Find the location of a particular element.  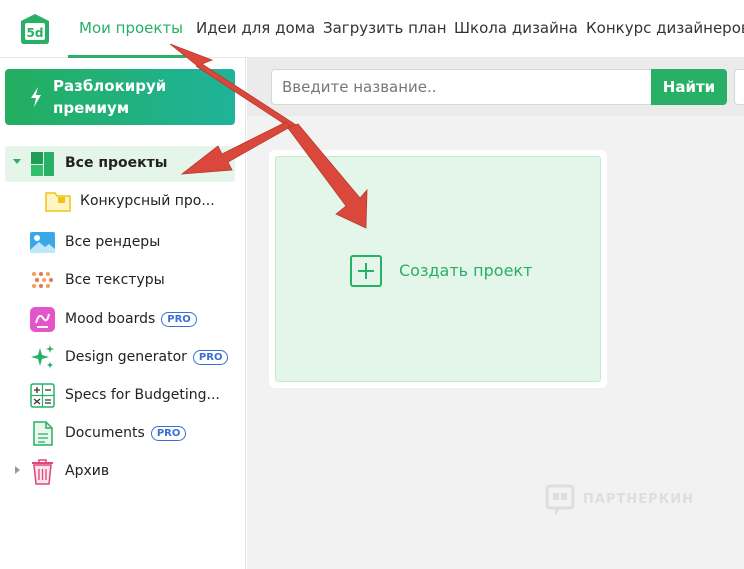

all-projects-icon is located at coordinates (42, 164).